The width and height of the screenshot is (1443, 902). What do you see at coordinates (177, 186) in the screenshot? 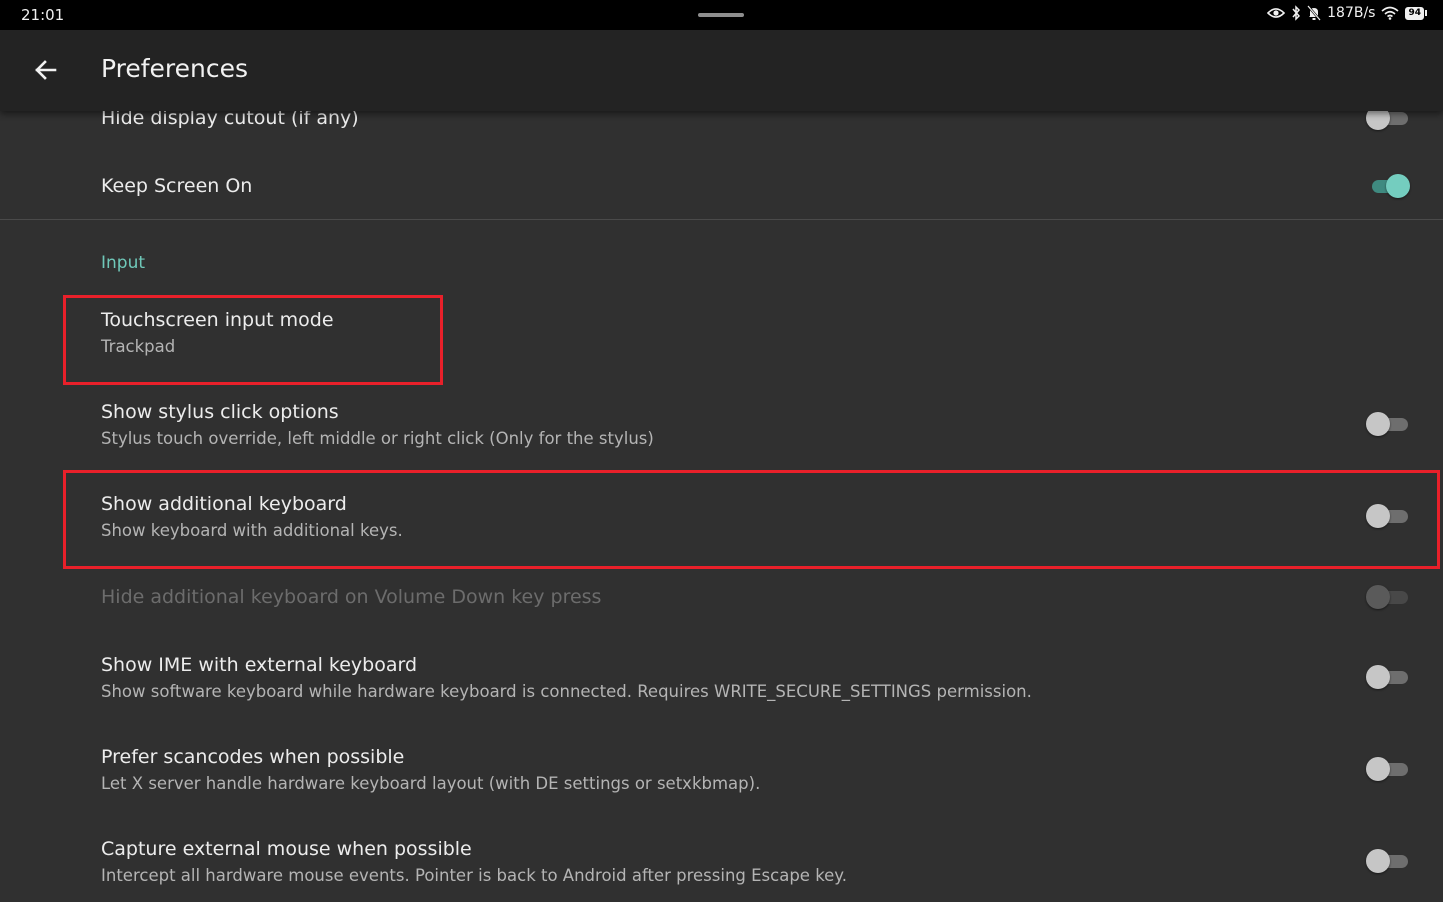
I see `pref-title: Keep Screen On` at bounding box center [177, 186].